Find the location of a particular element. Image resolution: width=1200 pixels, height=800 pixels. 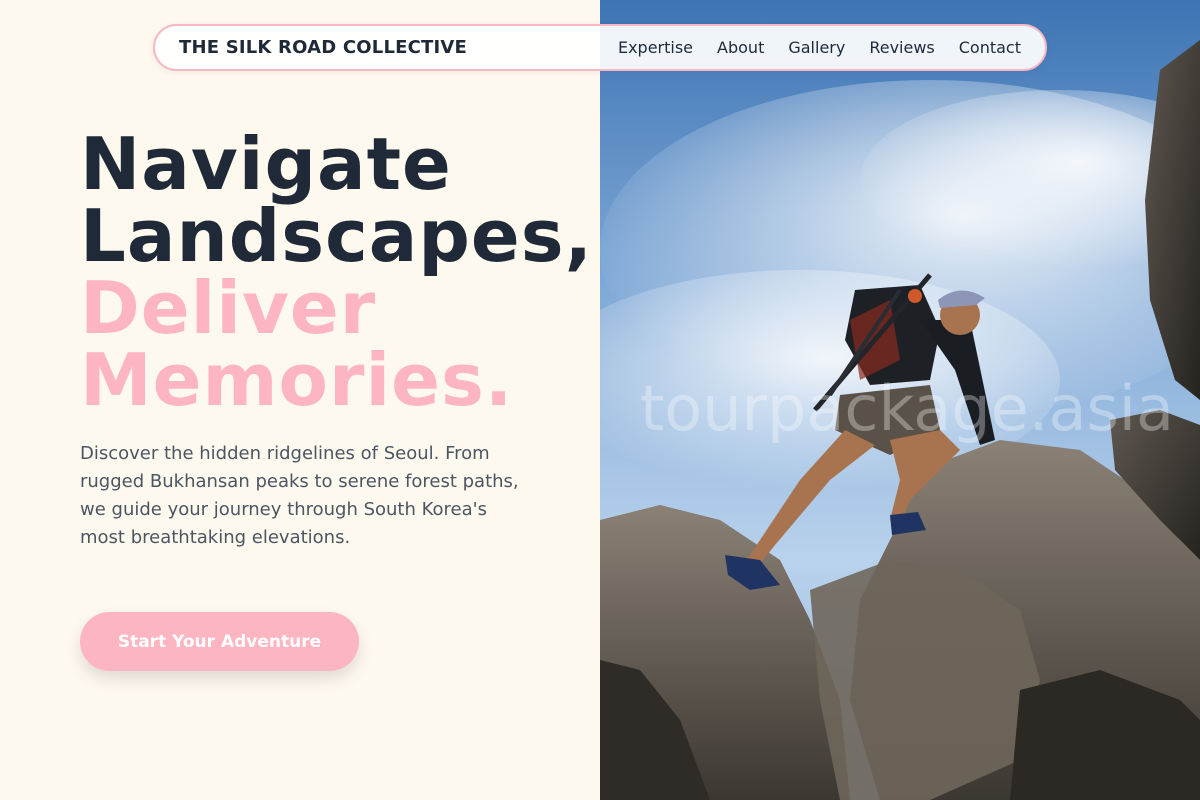

headline-line-2: Landscapes, is located at coordinates (336, 236).